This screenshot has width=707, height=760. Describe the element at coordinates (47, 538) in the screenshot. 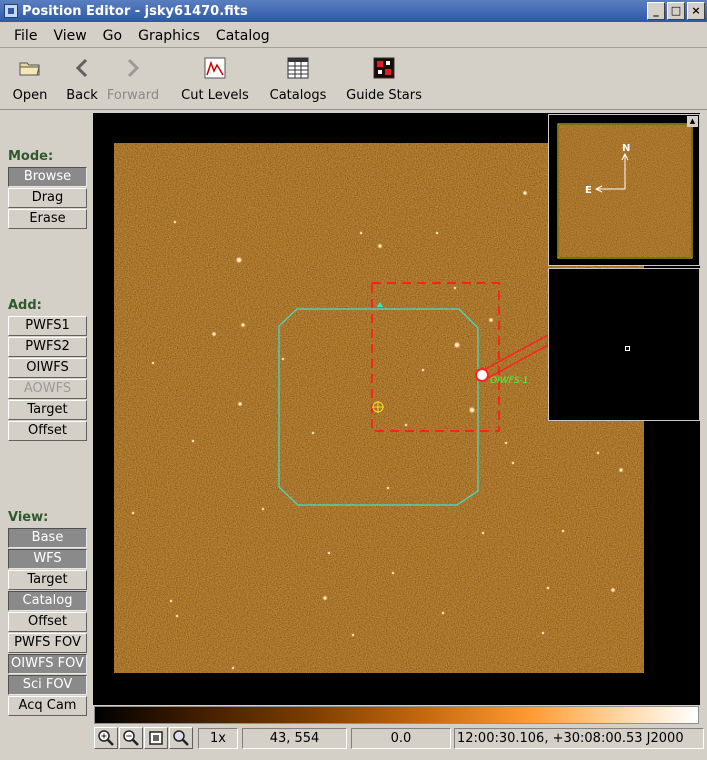

I see `view-base-button: Base` at that location.